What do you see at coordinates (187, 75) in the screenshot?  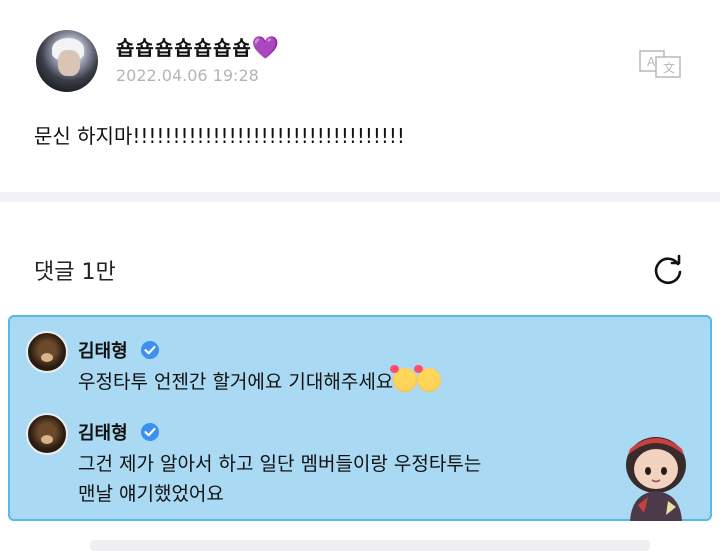 I see `post-timestamp: 2022.04.06 19:28` at bounding box center [187, 75].